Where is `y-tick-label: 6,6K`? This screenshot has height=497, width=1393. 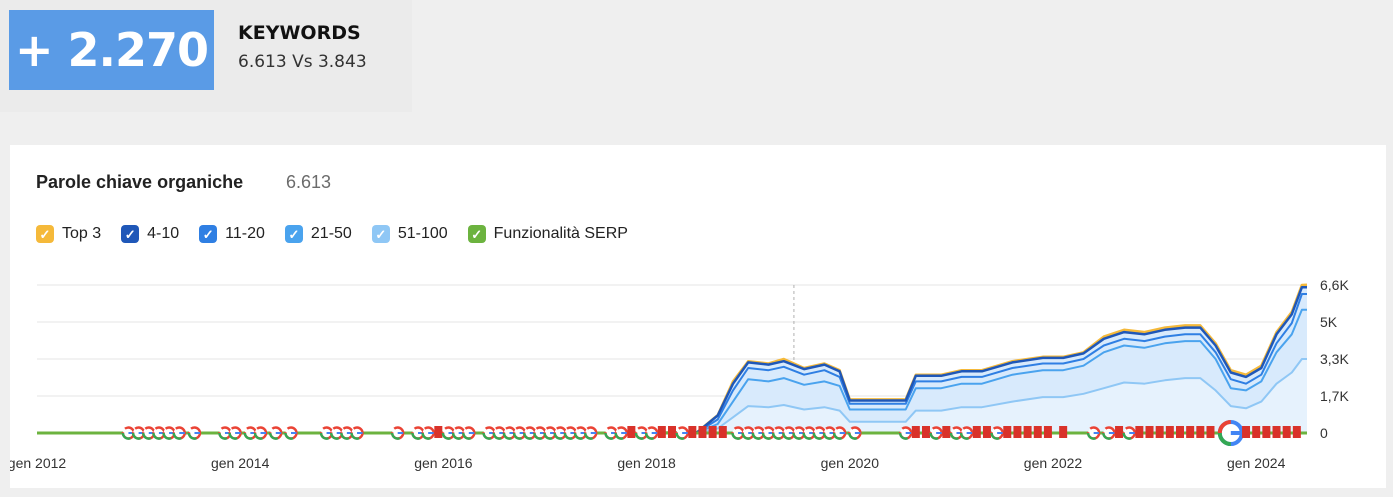
y-tick-label: 6,6K is located at coordinates (1334, 285).